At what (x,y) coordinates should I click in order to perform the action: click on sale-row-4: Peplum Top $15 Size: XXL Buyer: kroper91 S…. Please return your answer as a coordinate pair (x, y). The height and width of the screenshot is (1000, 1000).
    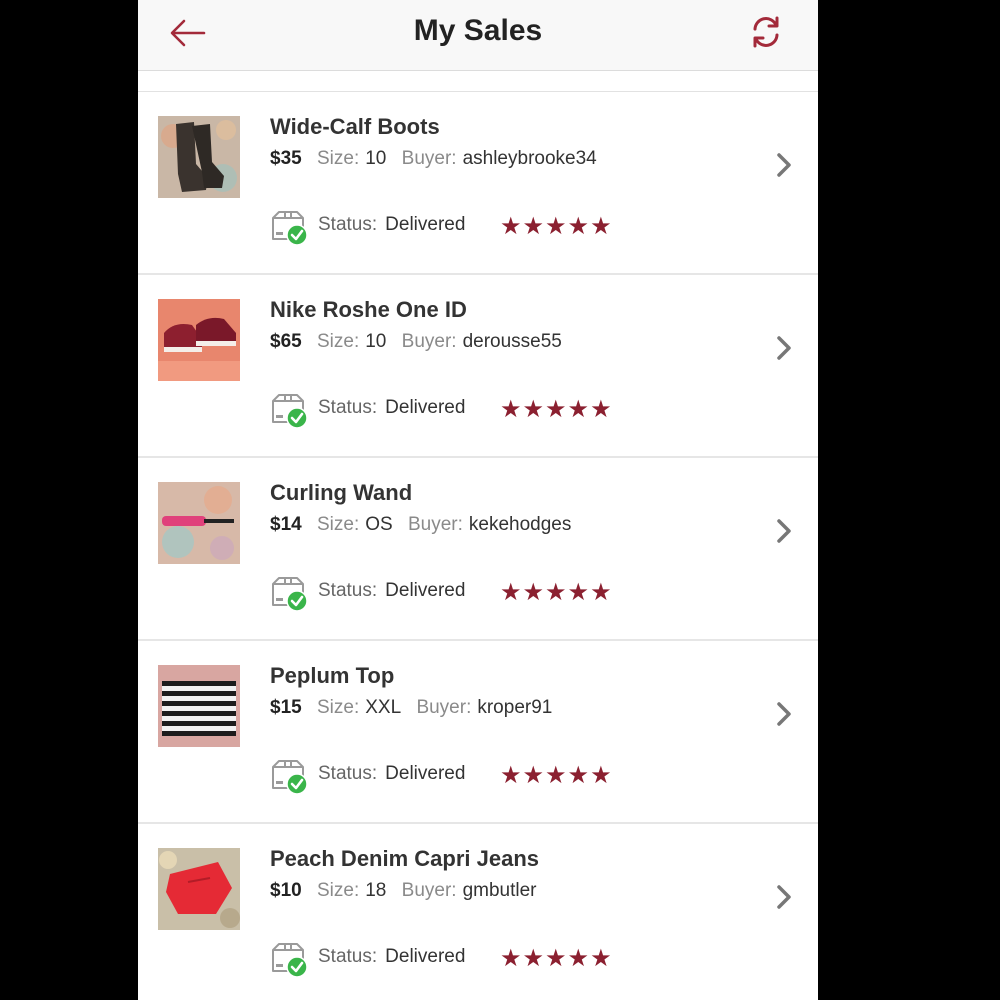
    Looking at the image, I should click on (478, 732).